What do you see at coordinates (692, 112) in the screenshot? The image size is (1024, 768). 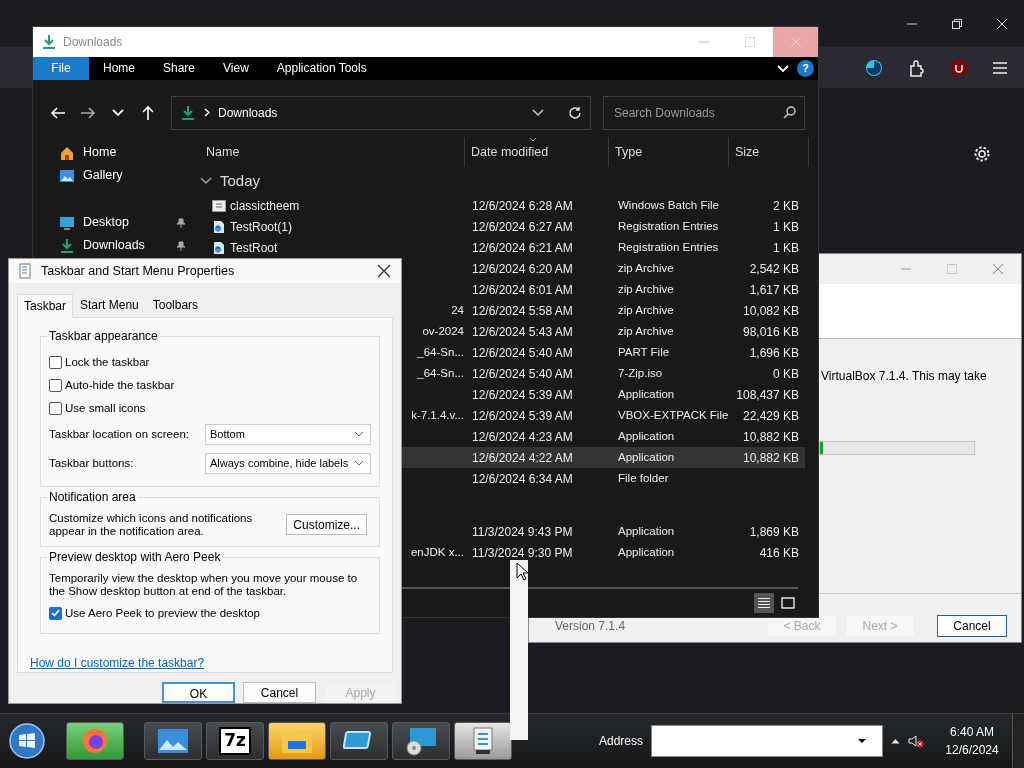 I see `search-input: Search Downloads` at bounding box center [692, 112].